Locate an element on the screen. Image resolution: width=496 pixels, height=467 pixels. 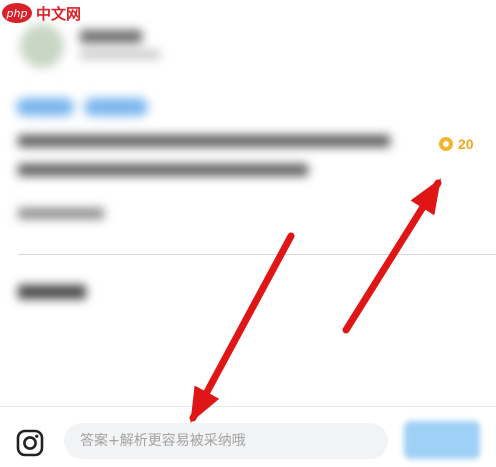
answers-heading-redacted is located at coordinates (52, 292).